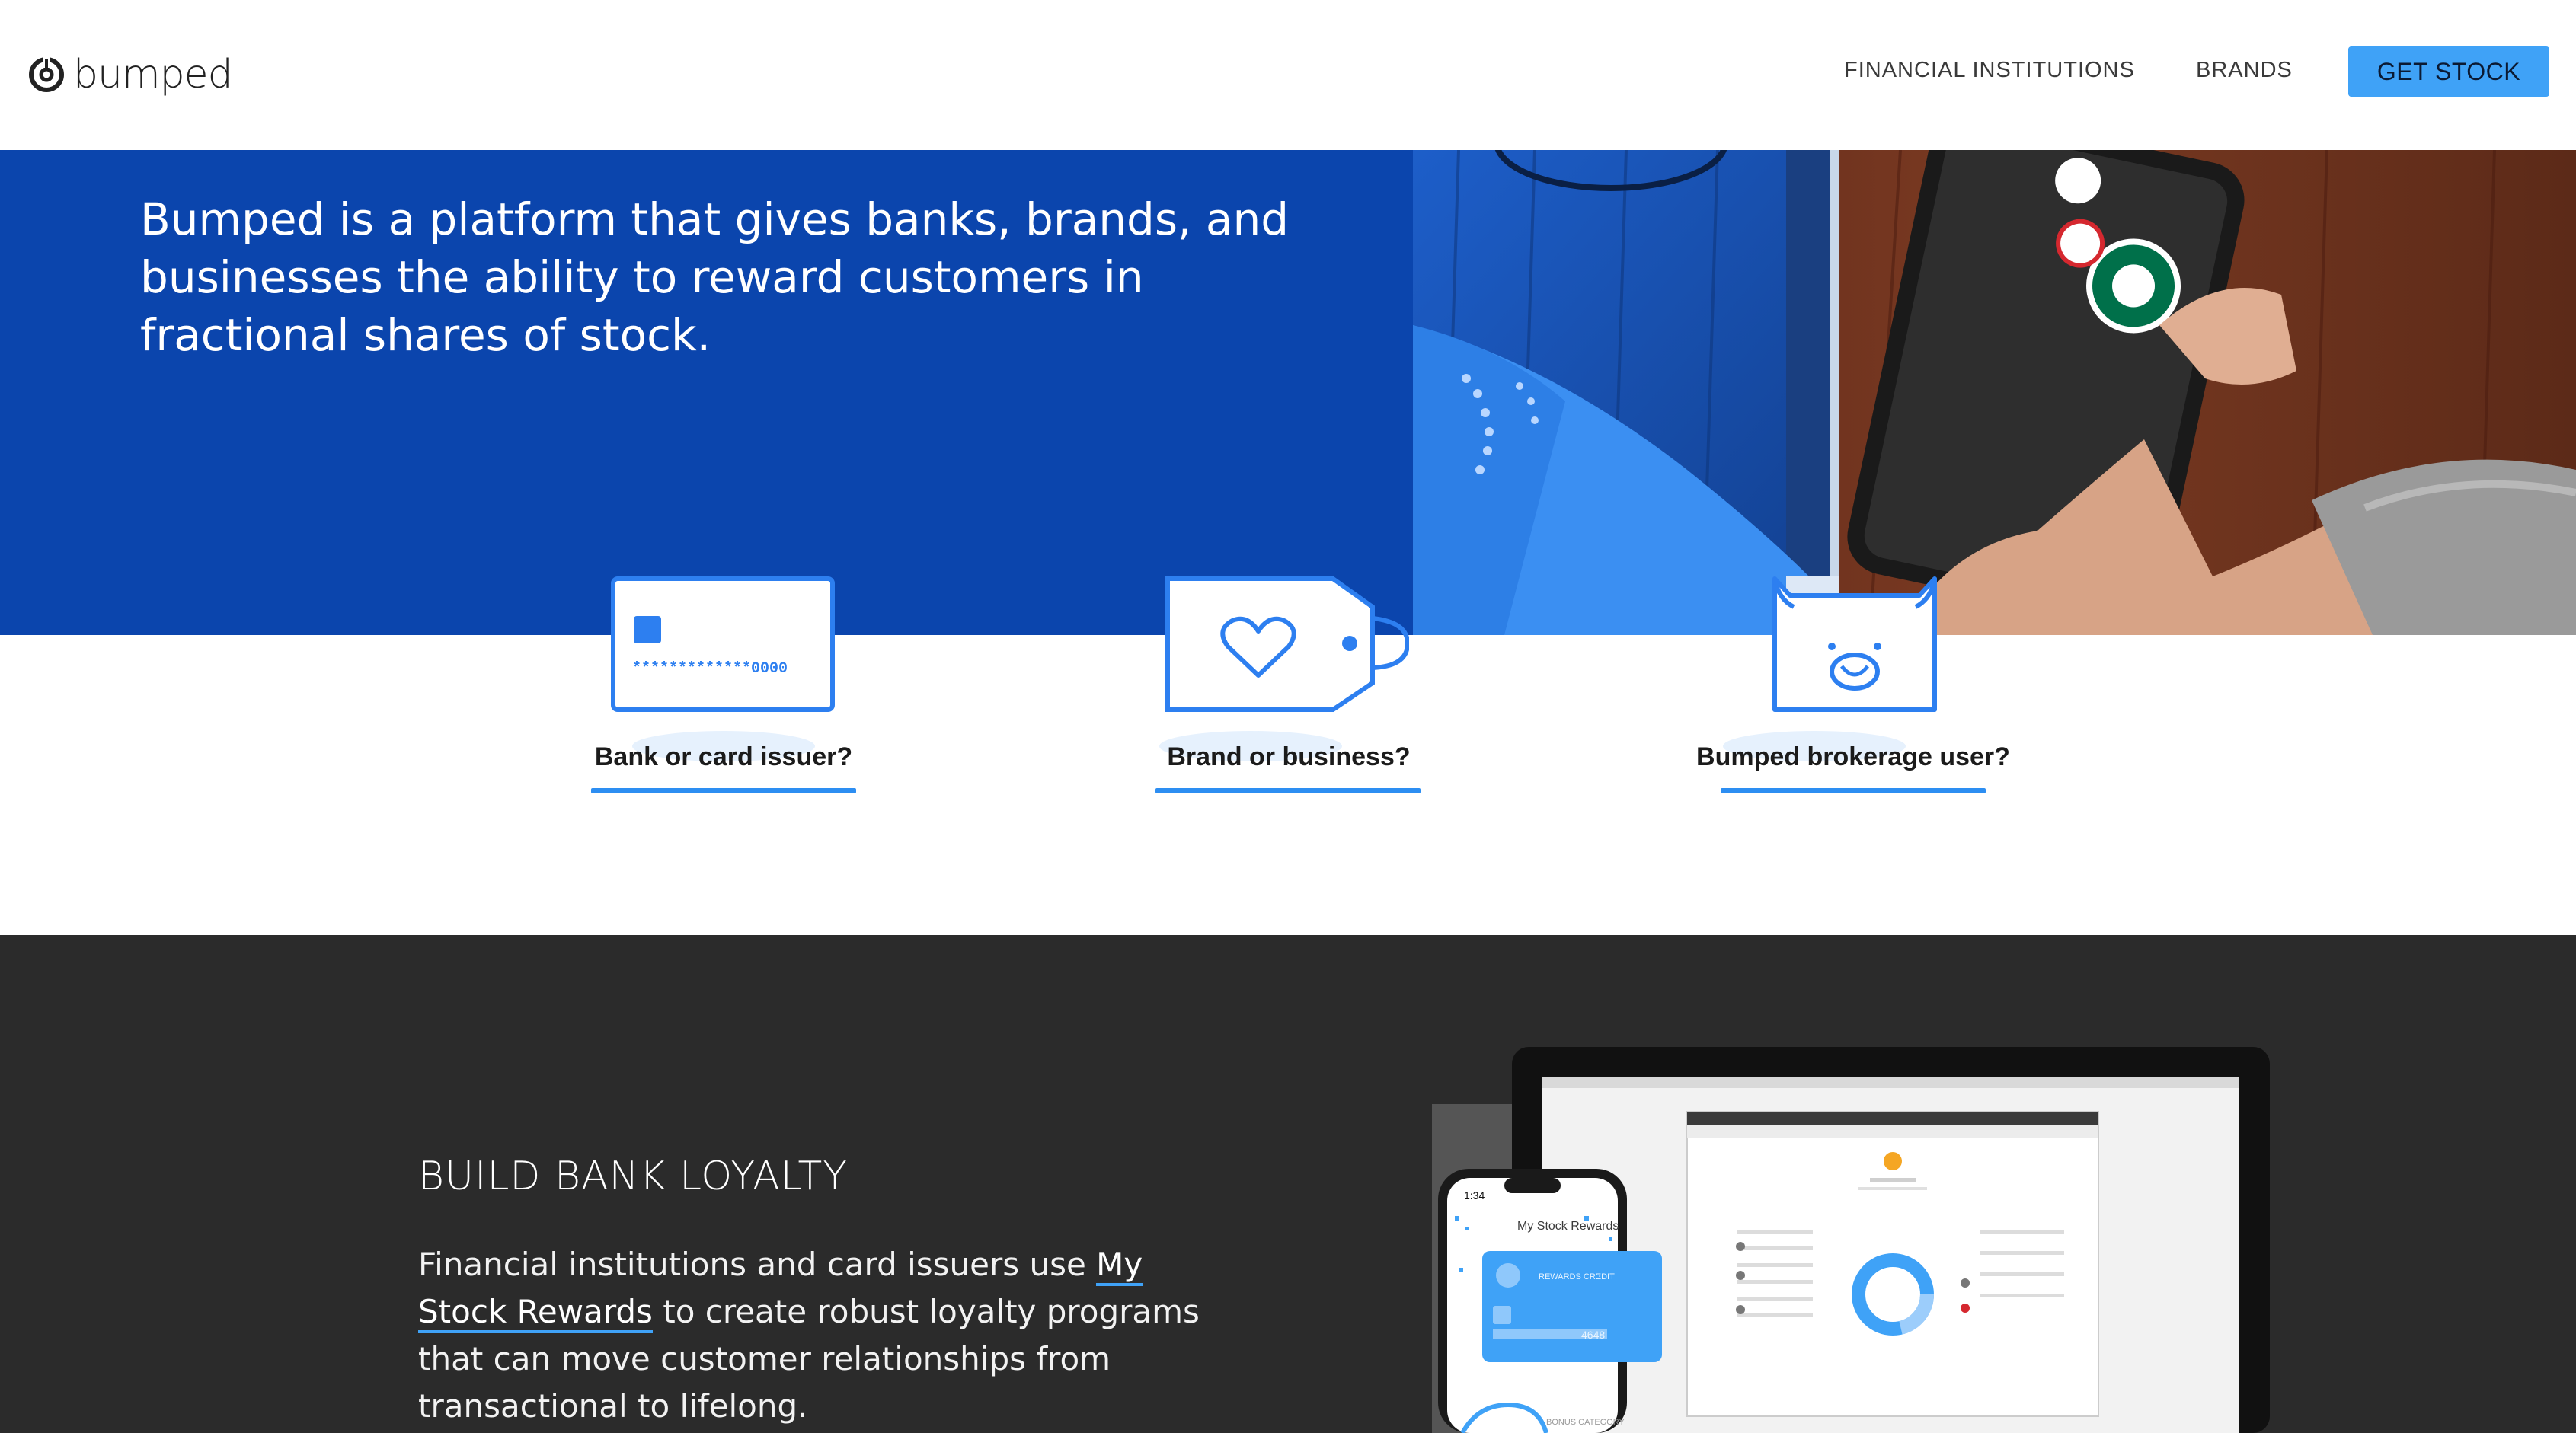 The image size is (2576, 1433). I want to click on bull-icon, so click(1855, 644).